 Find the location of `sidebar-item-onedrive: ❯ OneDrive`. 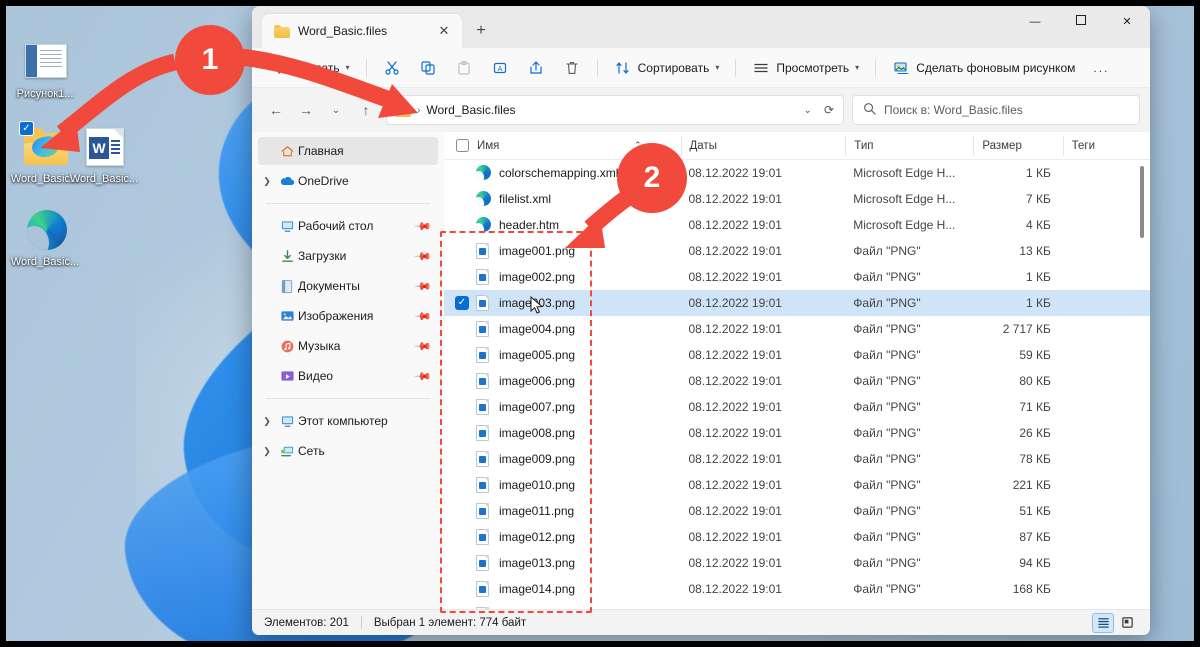

sidebar-item-onedrive: ❯ OneDrive is located at coordinates (348, 181).